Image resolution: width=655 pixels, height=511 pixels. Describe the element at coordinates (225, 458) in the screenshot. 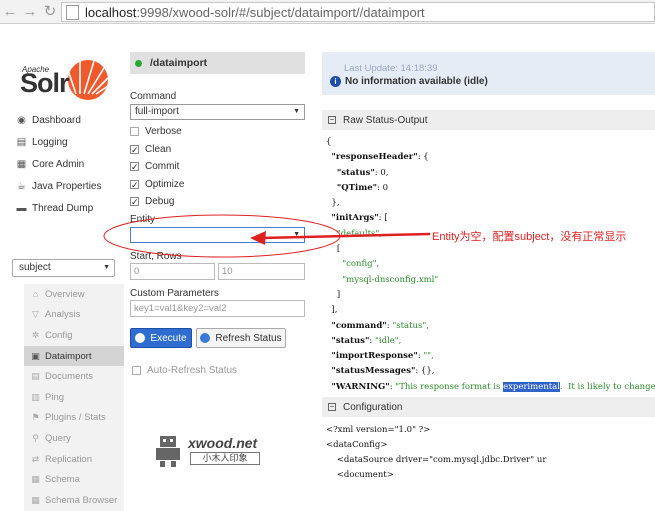

I see `watermark-sub: 小木人印象` at that location.